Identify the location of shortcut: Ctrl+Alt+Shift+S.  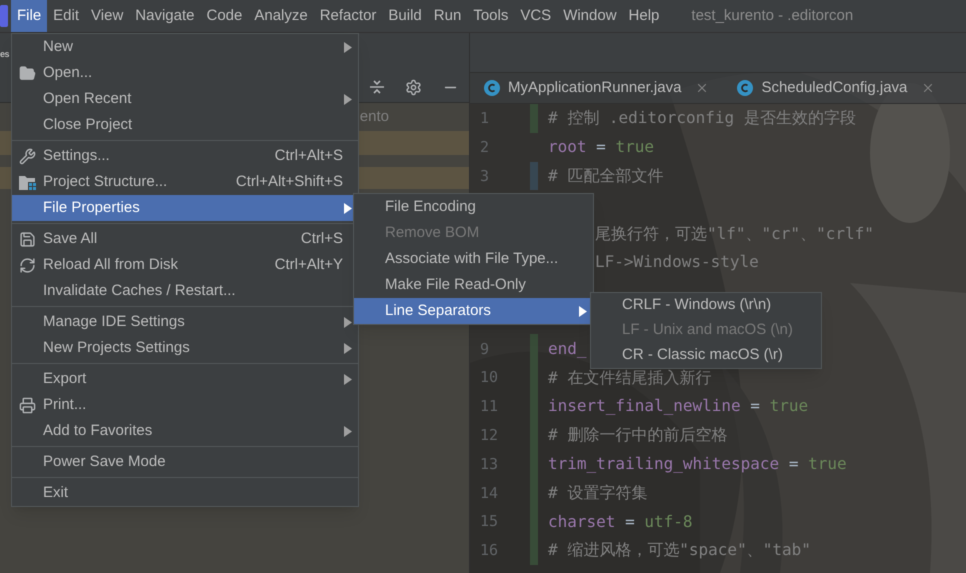
(289, 182).